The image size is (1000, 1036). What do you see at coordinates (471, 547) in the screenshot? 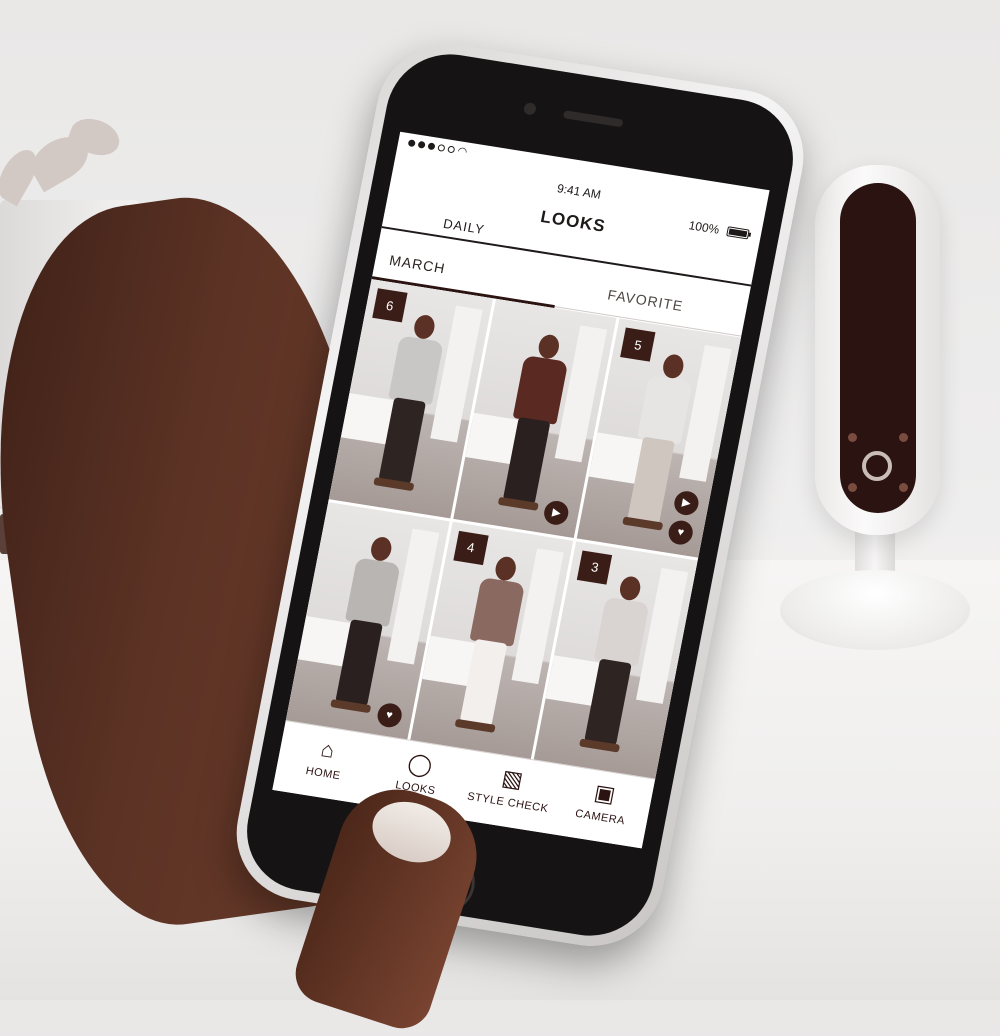
I see `look-count-badge: 4` at bounding box center [471, 547].